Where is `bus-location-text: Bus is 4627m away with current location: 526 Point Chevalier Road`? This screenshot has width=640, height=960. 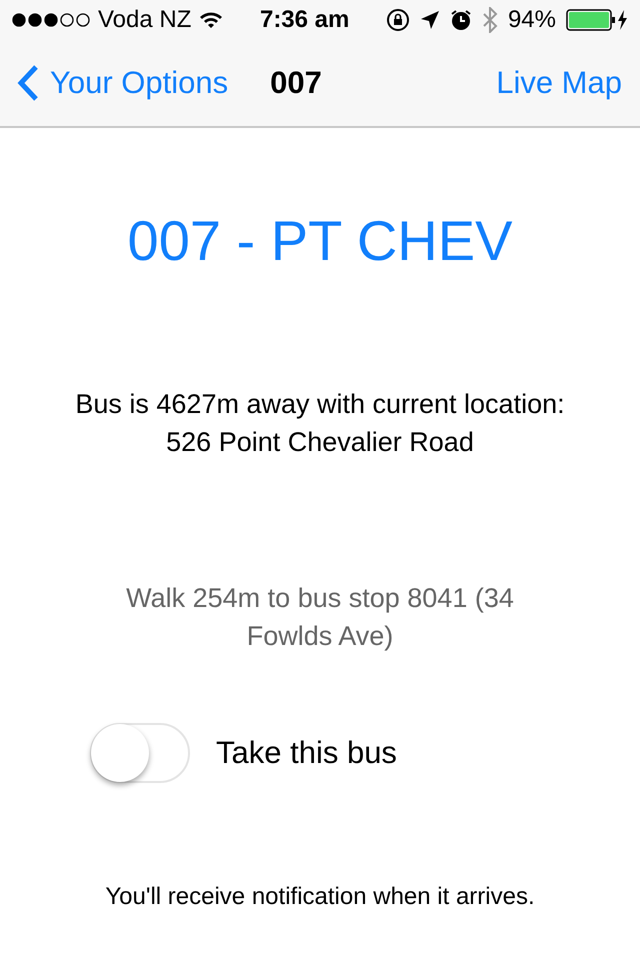 bus-location-text: Bus is 4627m away with current location: 526 Point Chevalier Road is located at coordinates (320, 423).